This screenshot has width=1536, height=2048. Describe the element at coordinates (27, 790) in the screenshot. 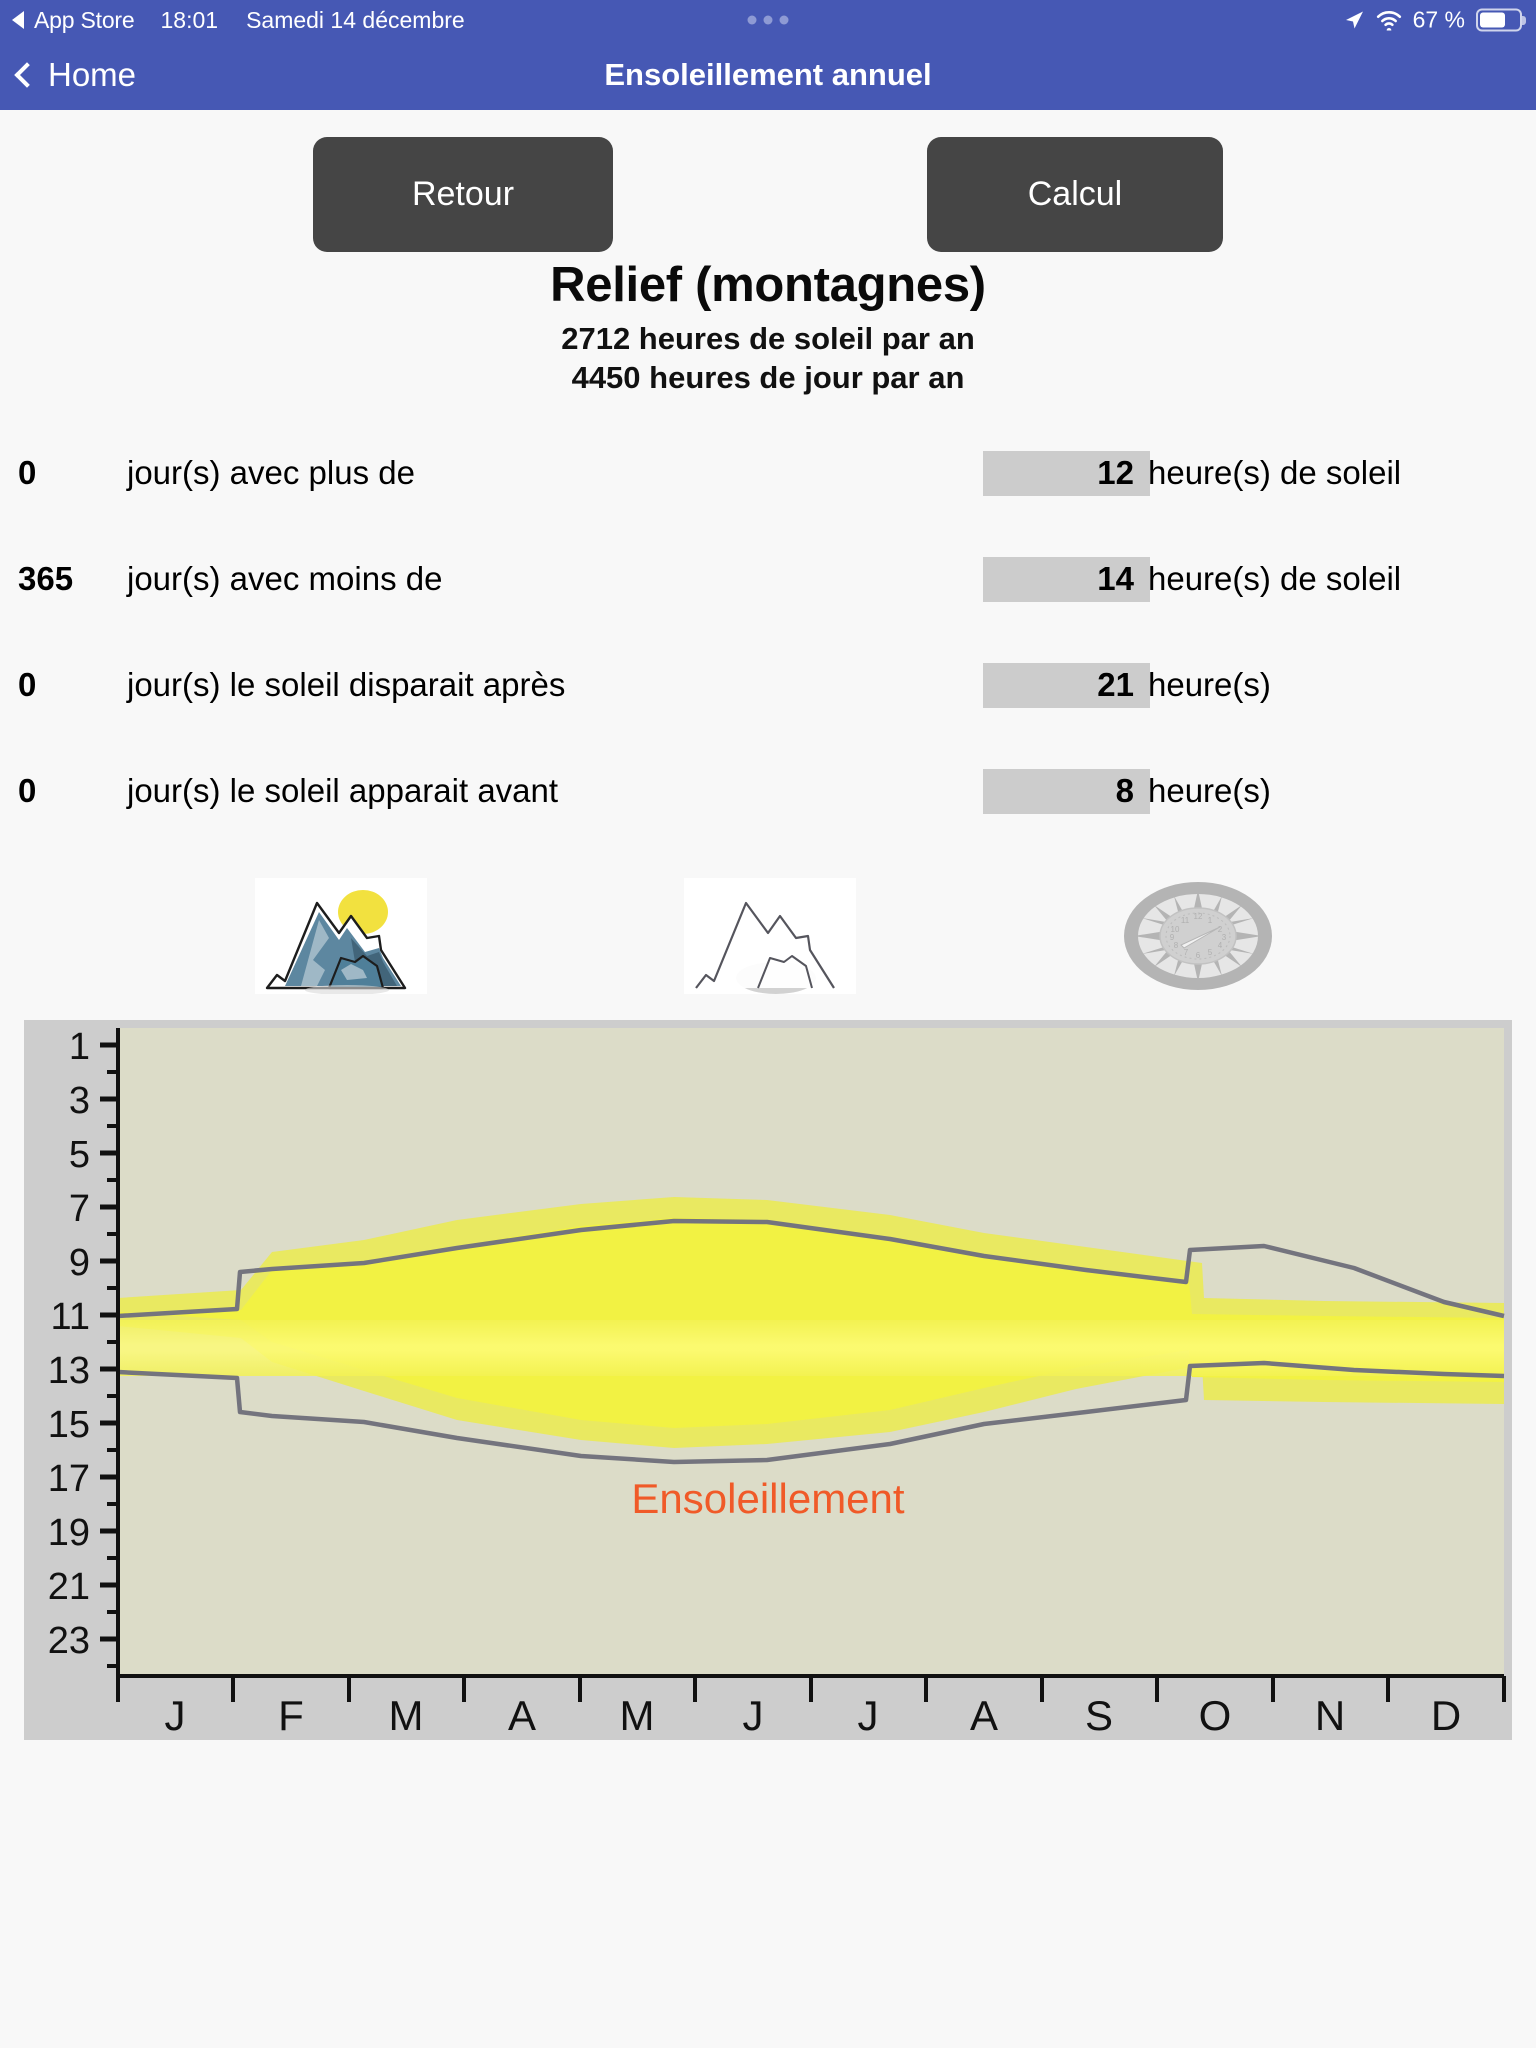

I see `row-count-3: 0` at that location.